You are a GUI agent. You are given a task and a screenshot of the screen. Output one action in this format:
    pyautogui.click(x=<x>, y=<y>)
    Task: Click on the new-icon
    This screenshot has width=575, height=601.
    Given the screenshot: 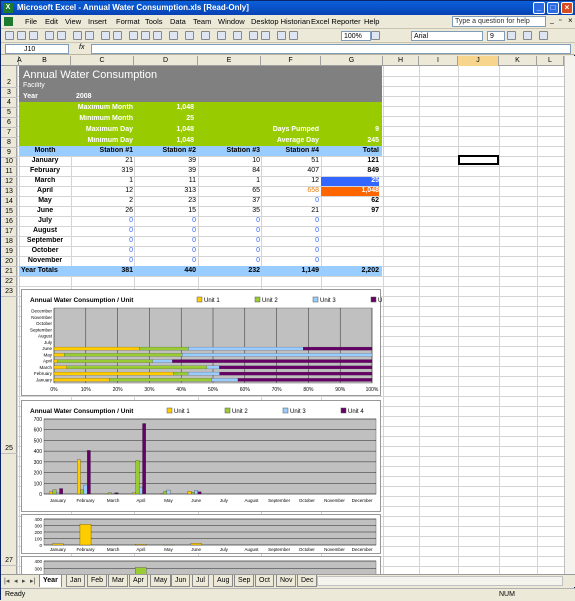 What is the action you would take?
    pyautogui.click(x=9, y=35)
    